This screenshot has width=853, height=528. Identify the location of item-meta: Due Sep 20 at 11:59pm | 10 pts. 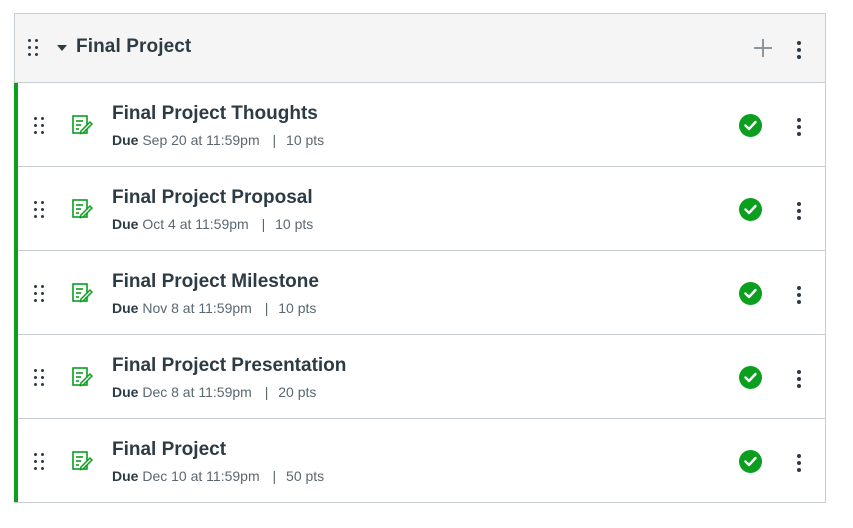
(218, 140).